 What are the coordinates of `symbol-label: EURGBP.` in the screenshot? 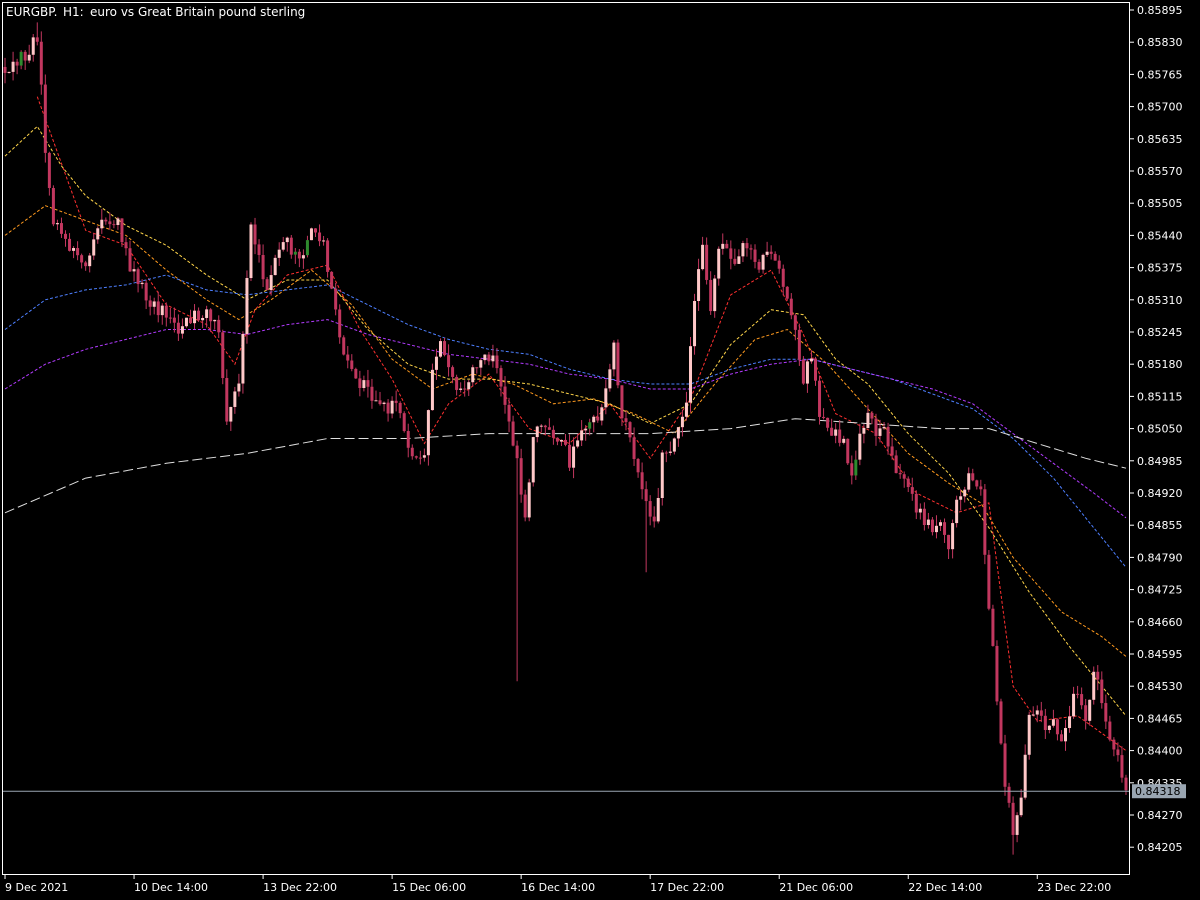 It's located at (31, 12).